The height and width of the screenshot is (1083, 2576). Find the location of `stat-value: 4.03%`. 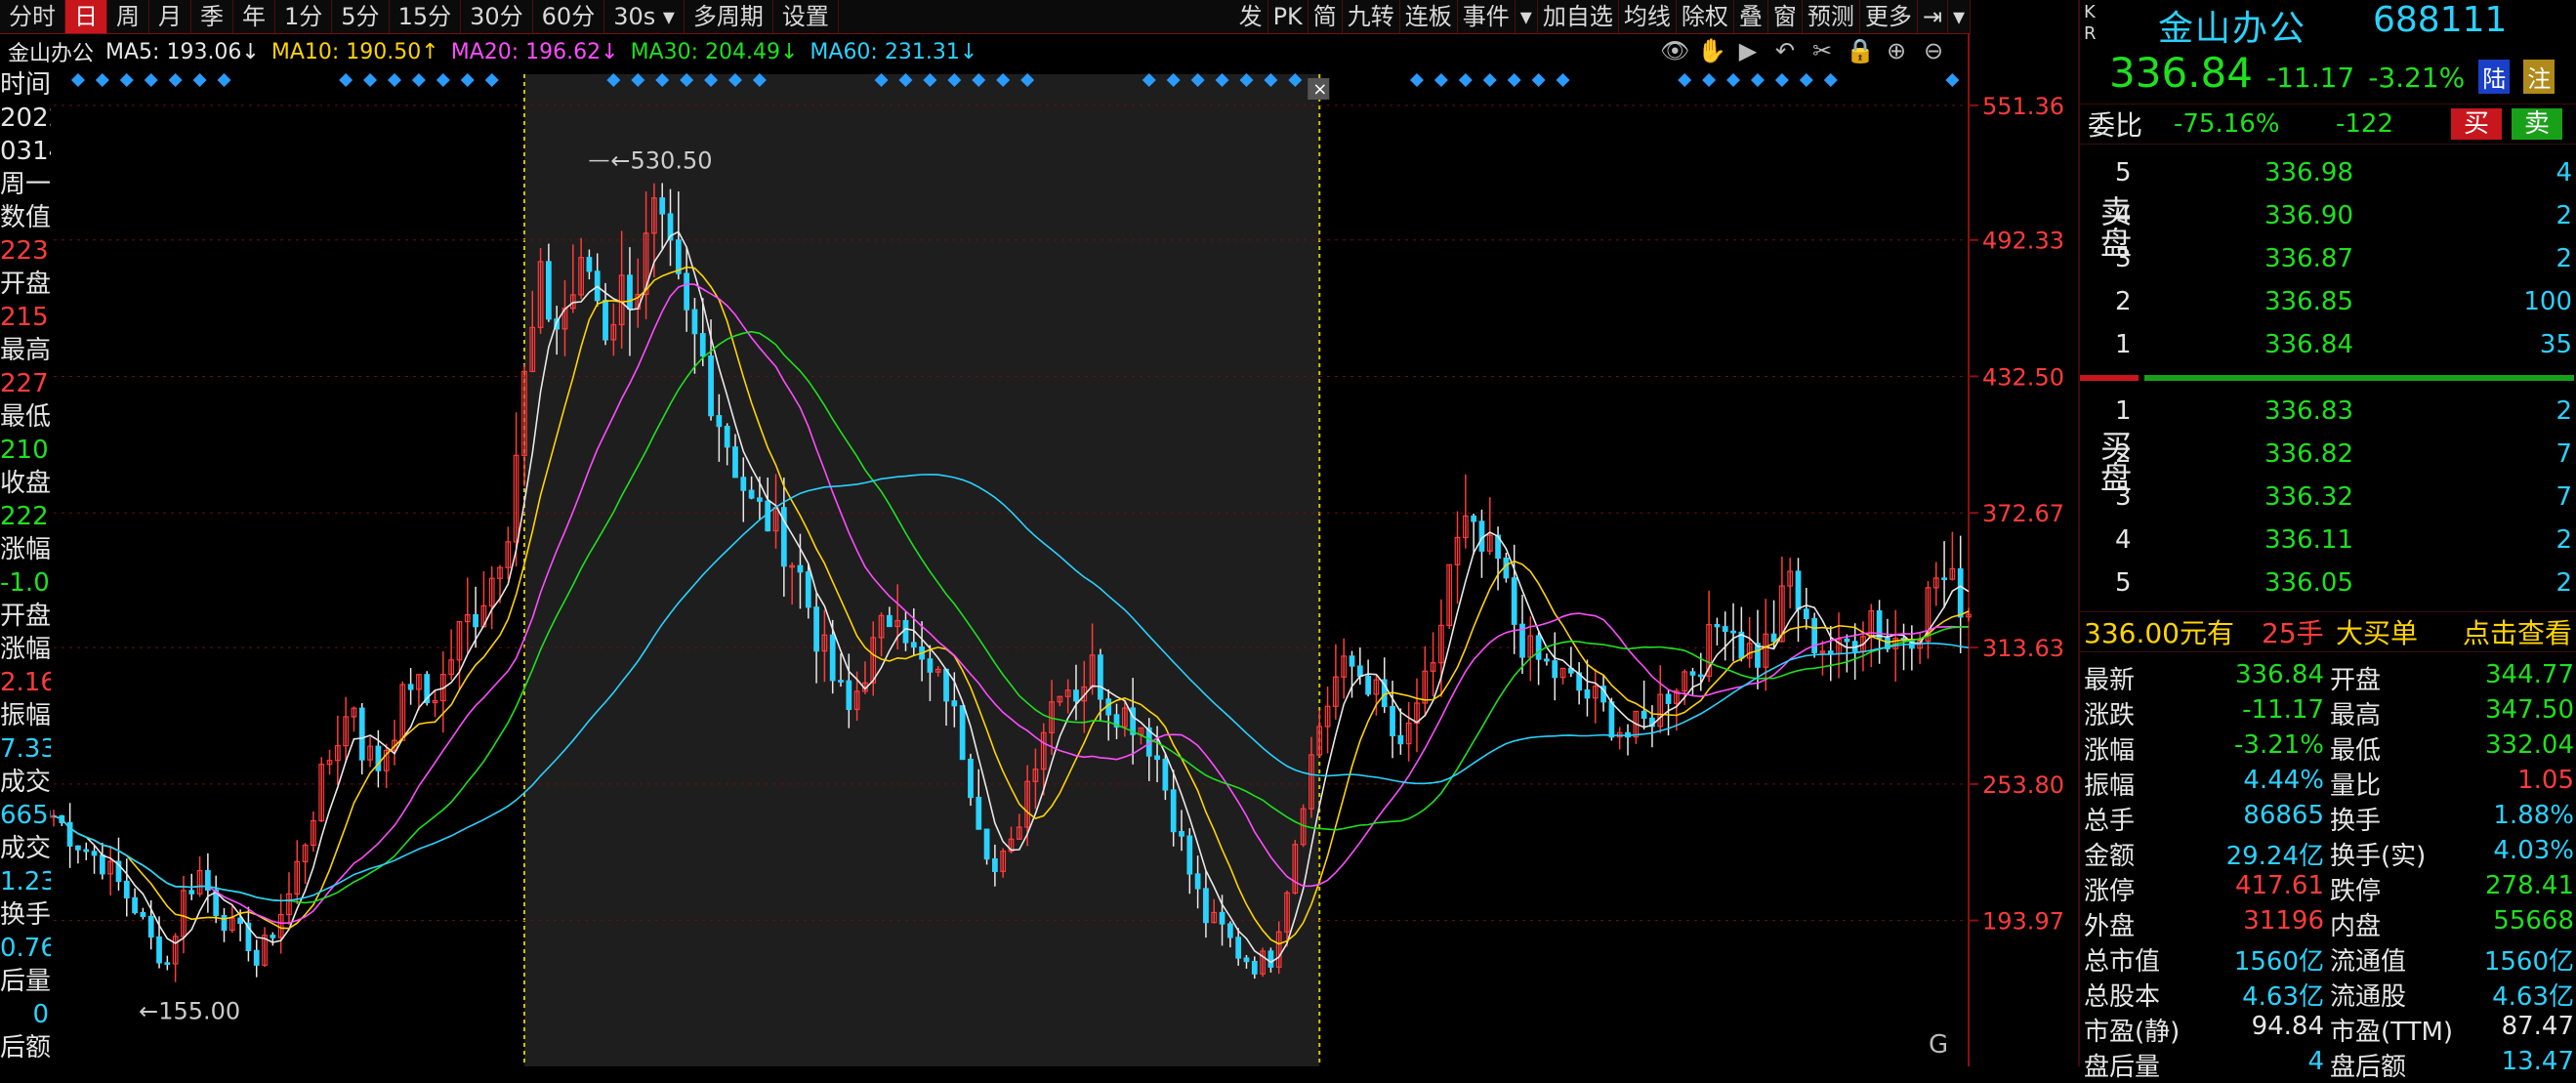

stat-value: 4.03% is located at coordinates (2533, 850).